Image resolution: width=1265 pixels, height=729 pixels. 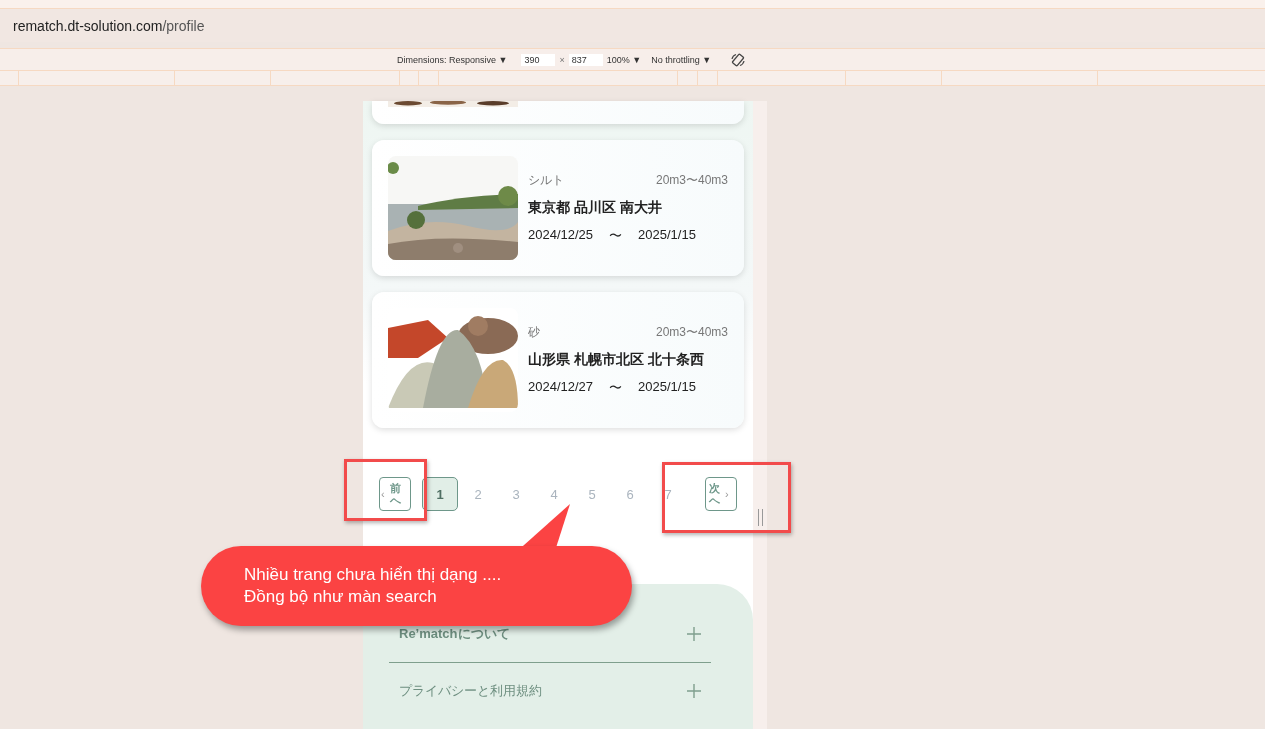 What do you see at coordinates (738, 59) in the screenshot?
I see `rotate-icon` at bounding box center [738, 59].